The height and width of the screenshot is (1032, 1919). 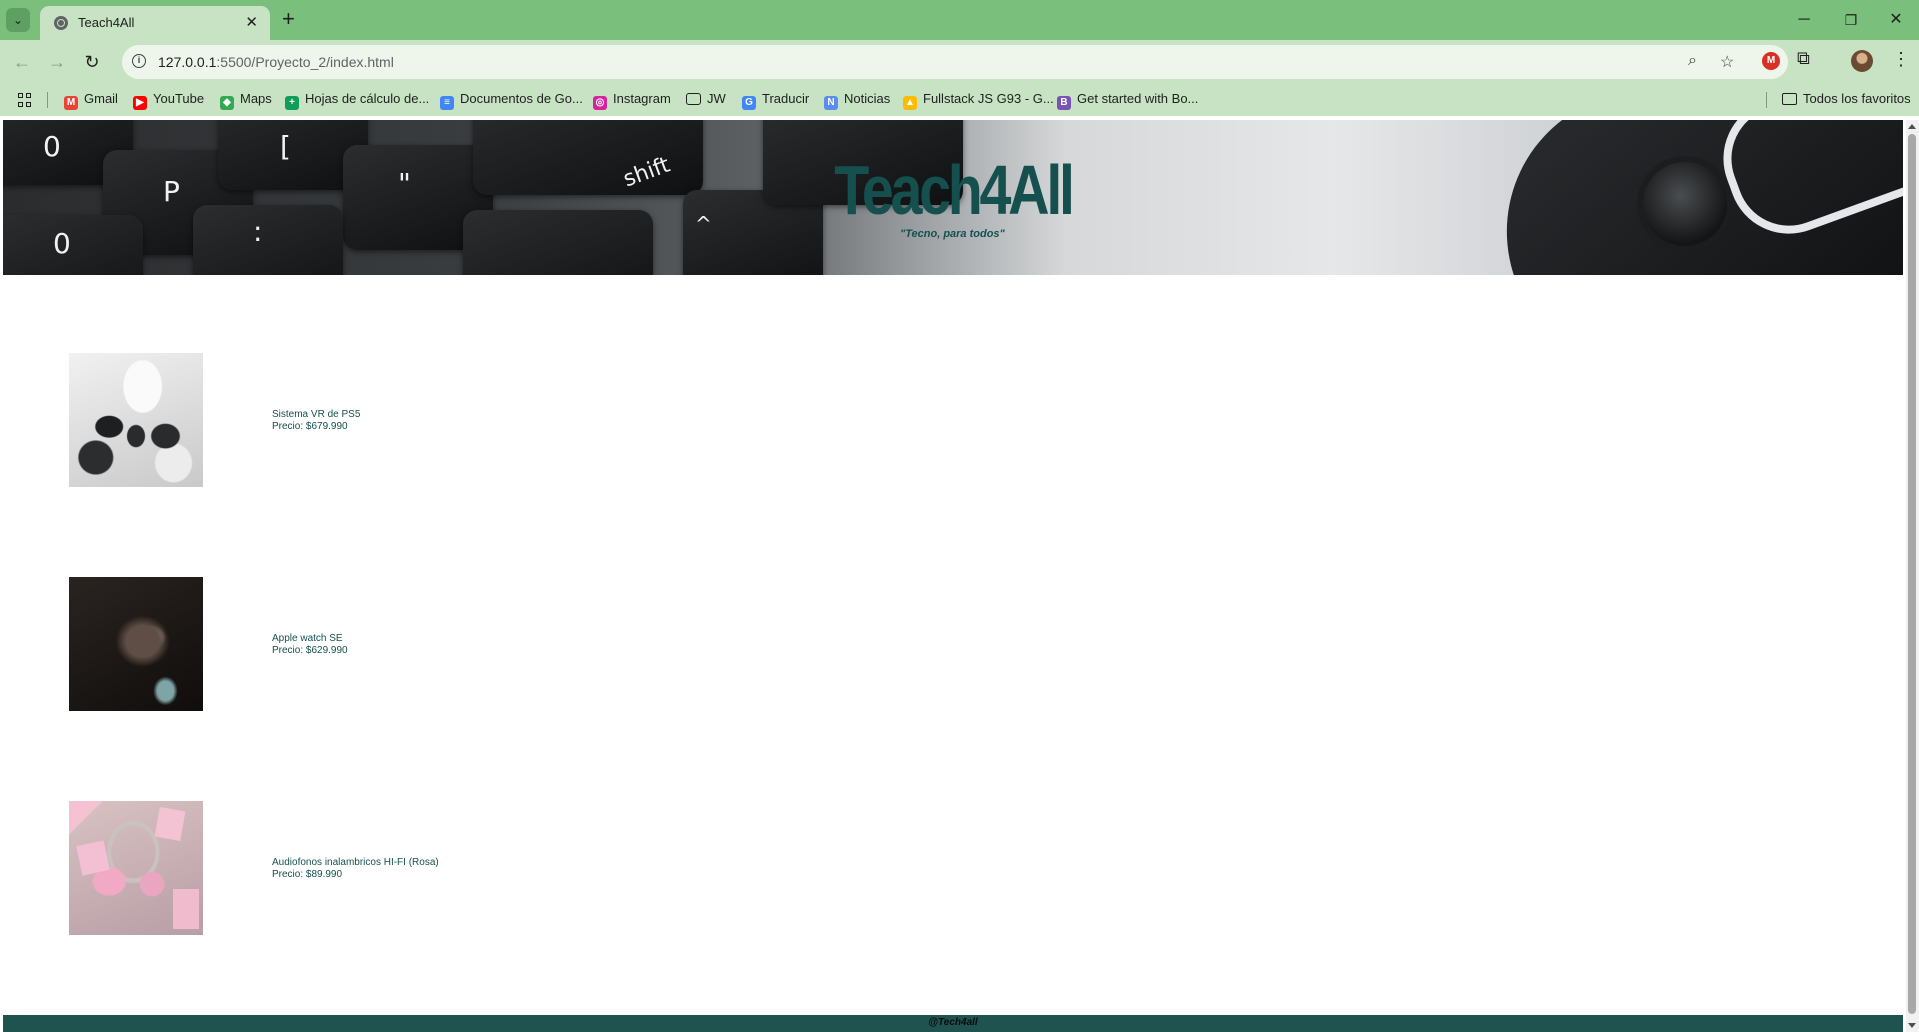 What do you see at coordinates (1912, 126) in the screenshot?
I see `scroll-up-arrow-icon` at bounding box center [1912, 126].